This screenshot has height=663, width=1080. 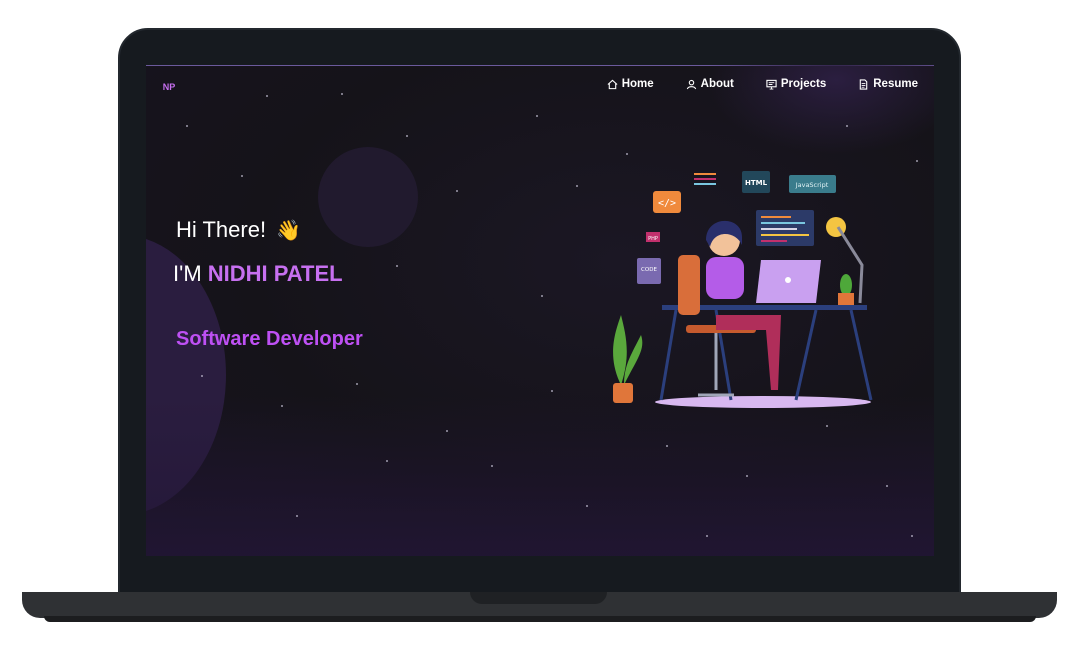 I want to click on hero-greeting: Hi There! 👋, so click(x=238, y=230).